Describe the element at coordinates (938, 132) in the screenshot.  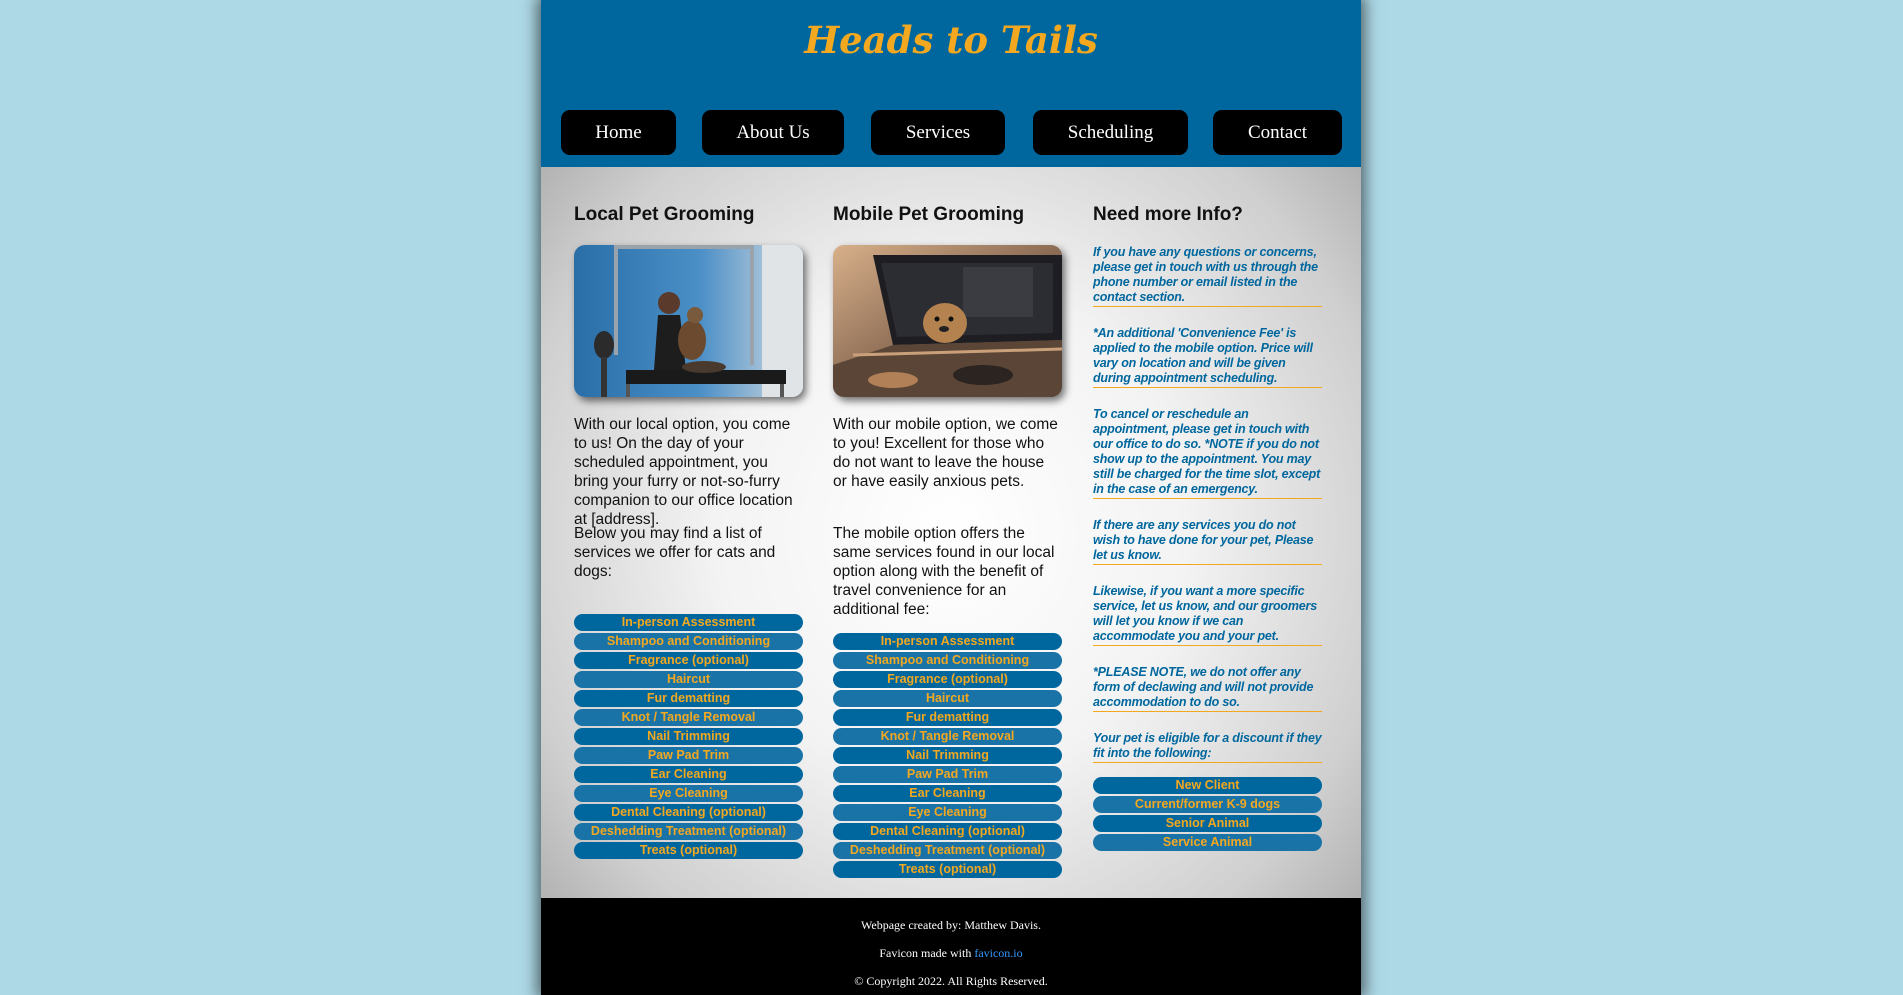
I see `nav-services-button: Services` at that location.